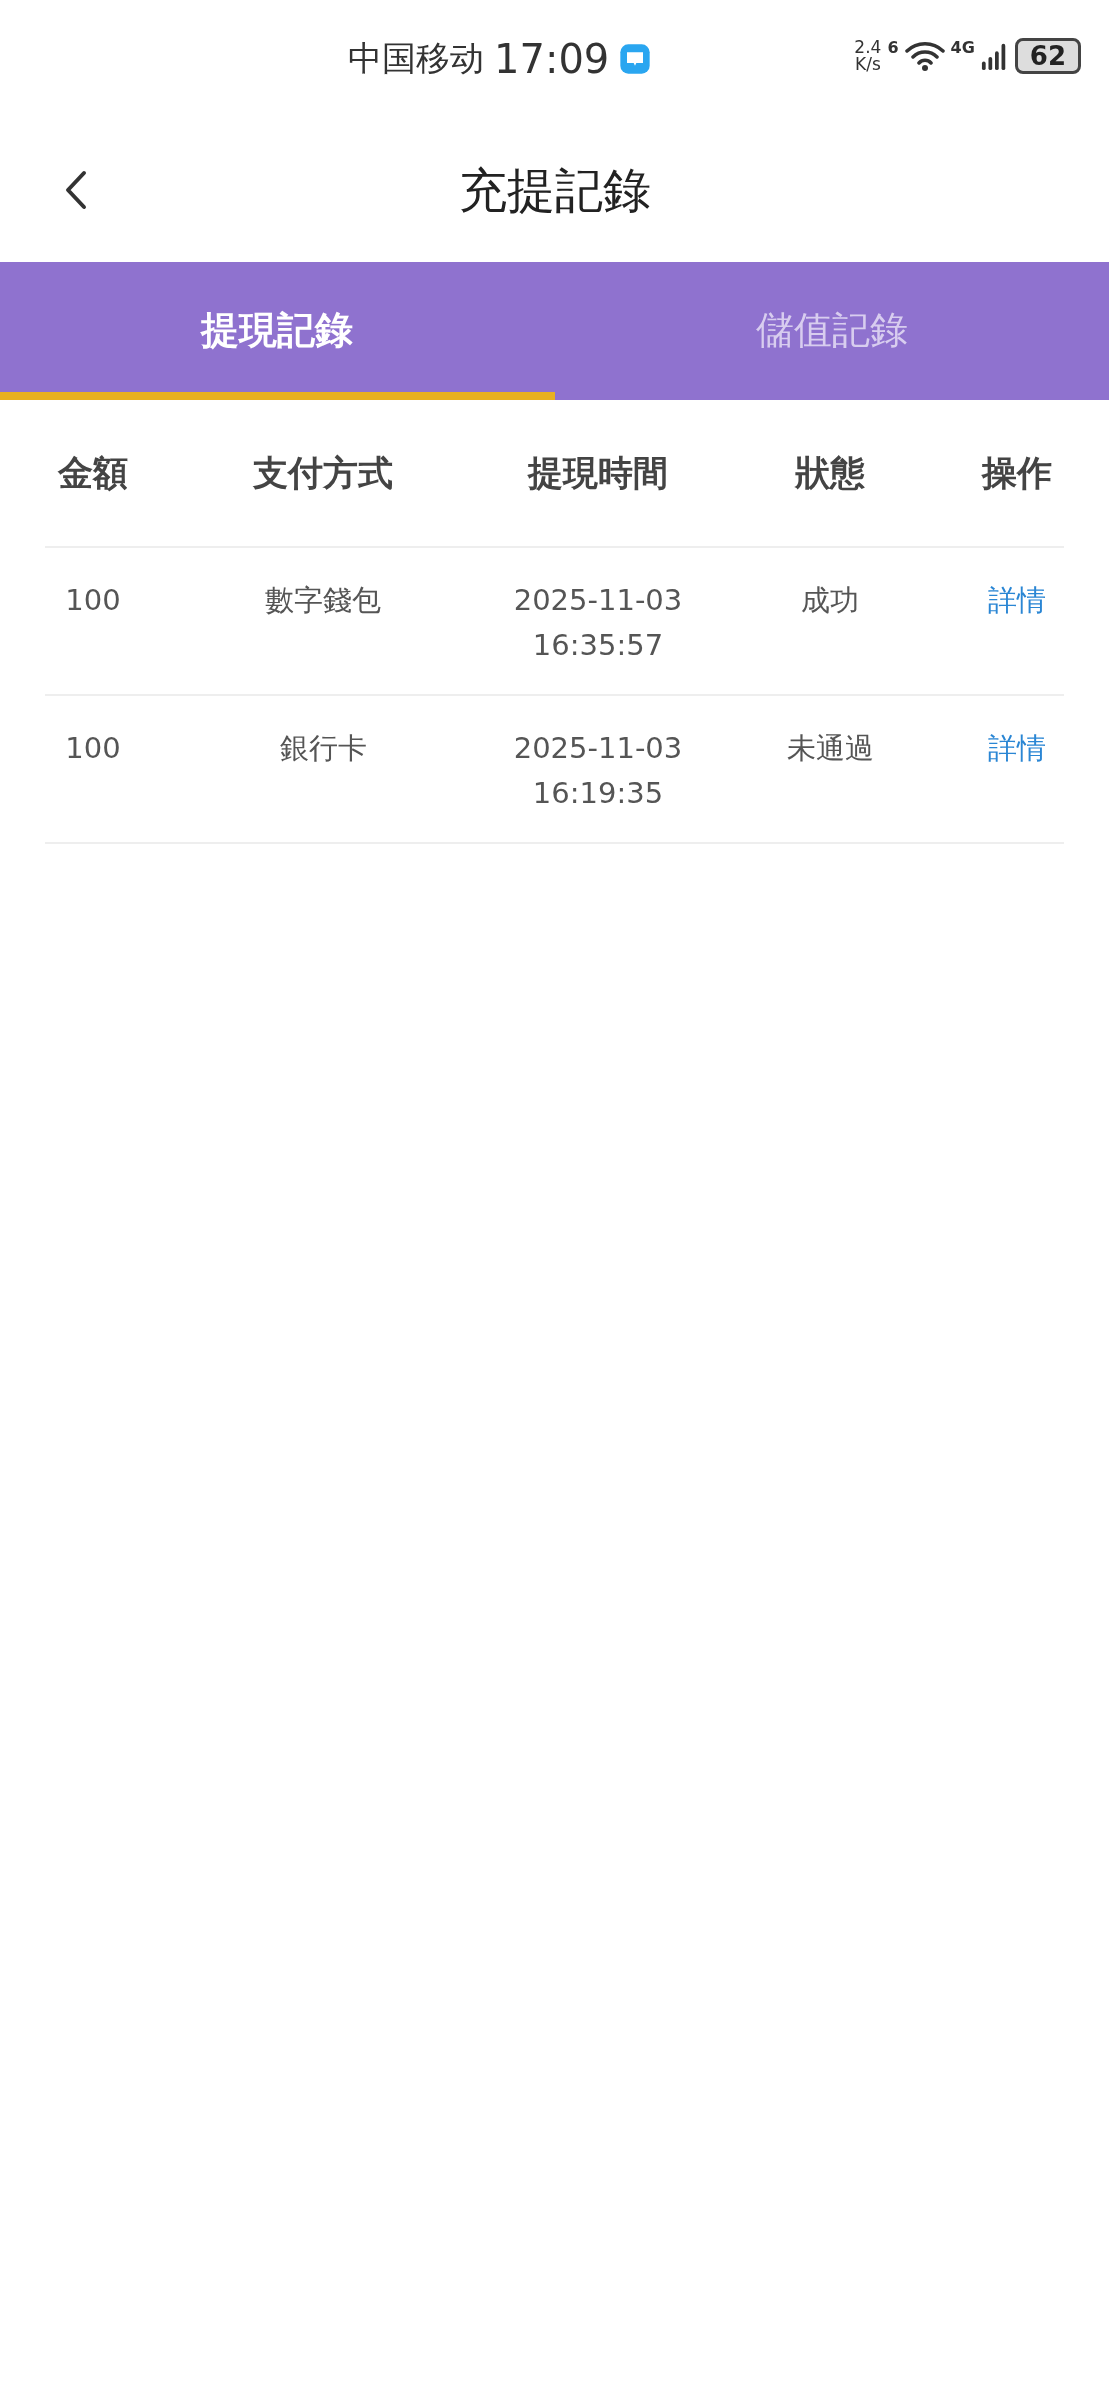 This screenshot has height=2400, width=1109. I want to click on table-cell-text: 2025-11-03 16:35:57, so click(598, 623).